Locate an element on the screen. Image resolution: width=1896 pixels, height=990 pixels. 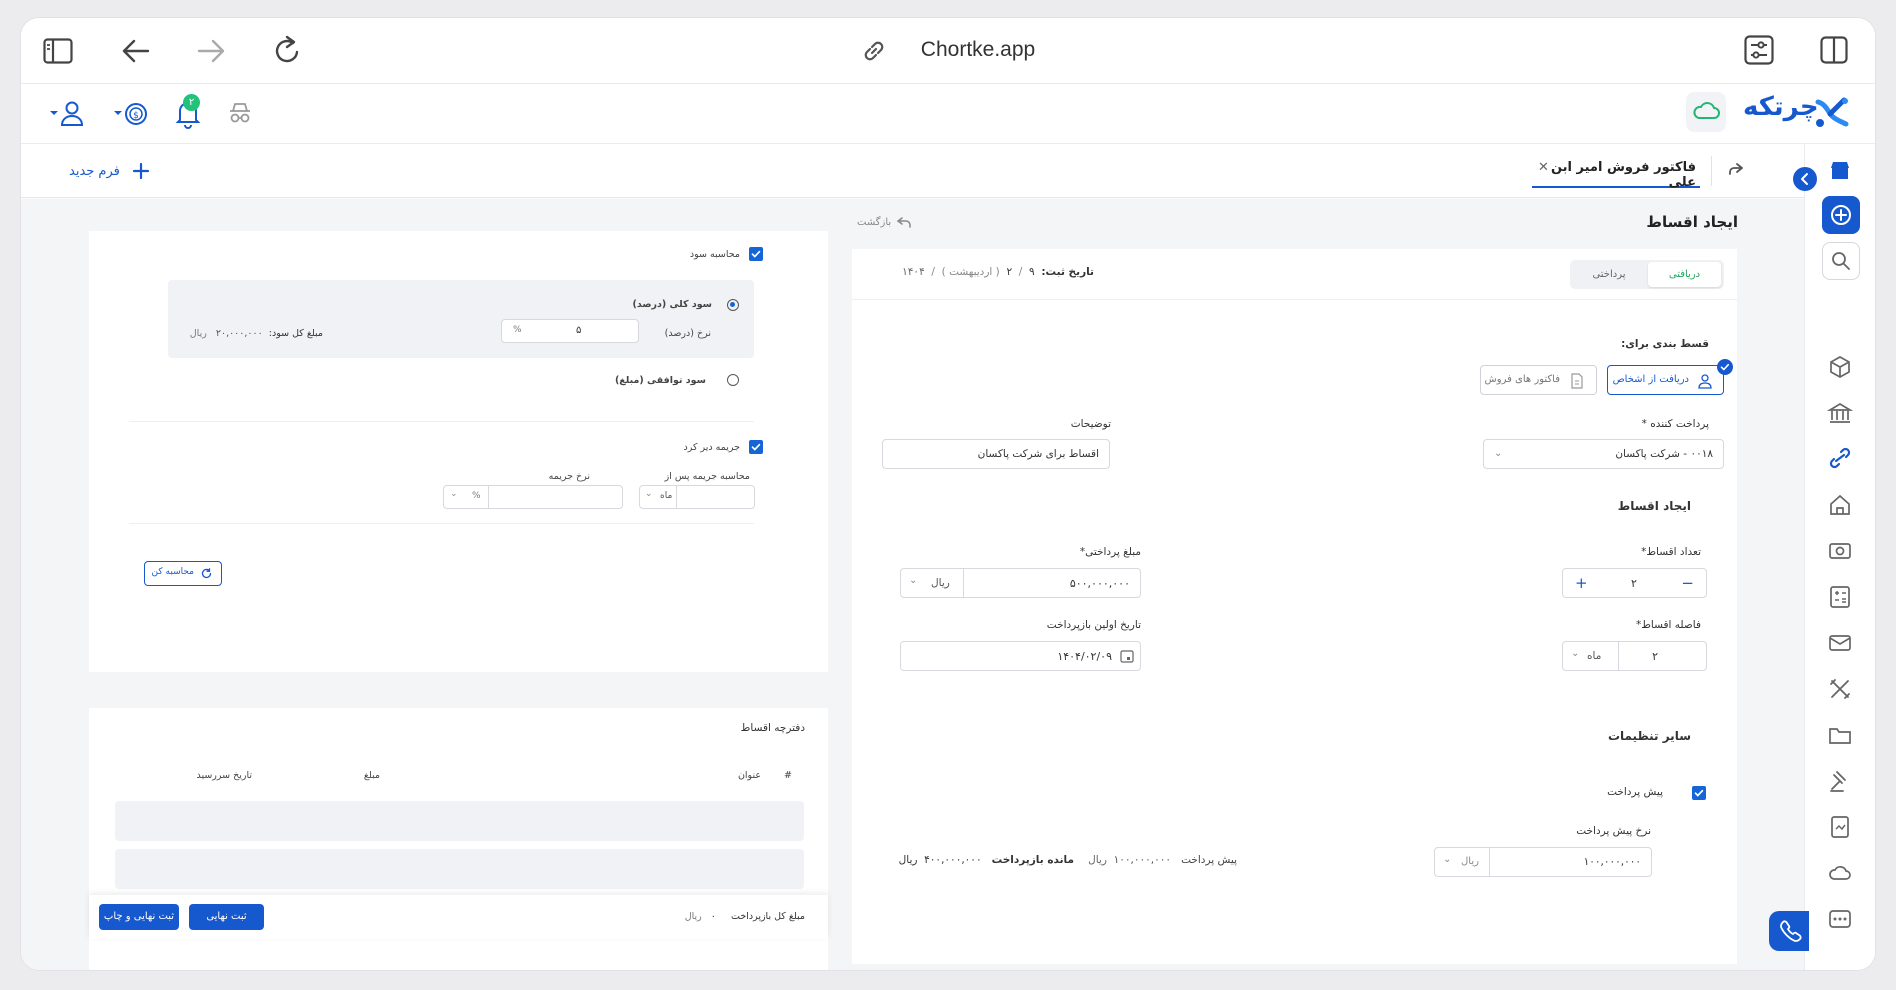
browser-toolbar: Chortke.app is located at coordinates (948, 51).